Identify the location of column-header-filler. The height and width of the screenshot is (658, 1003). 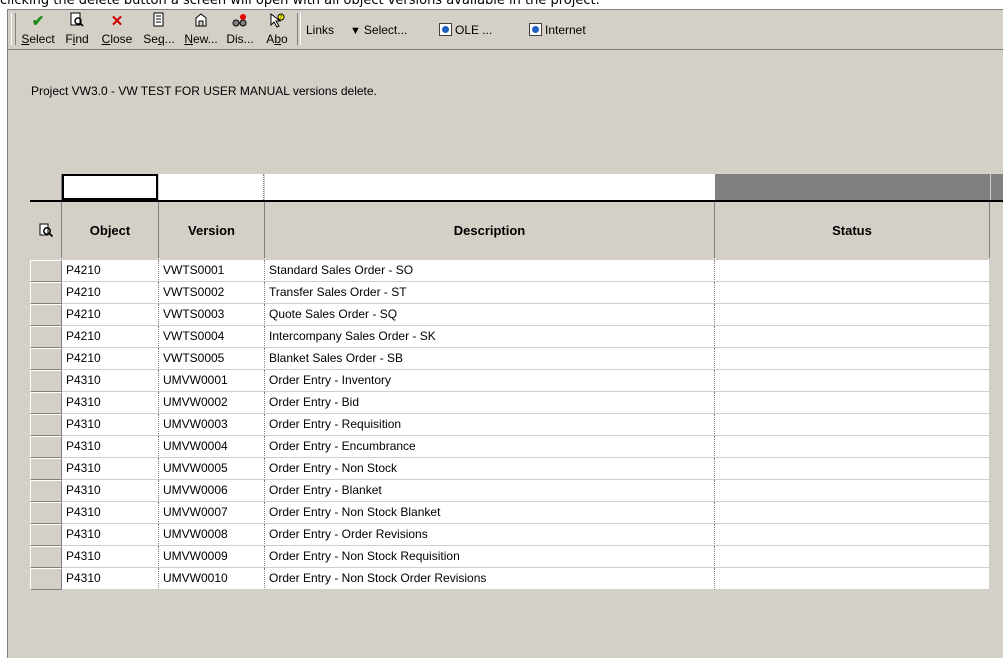
(996, 230).